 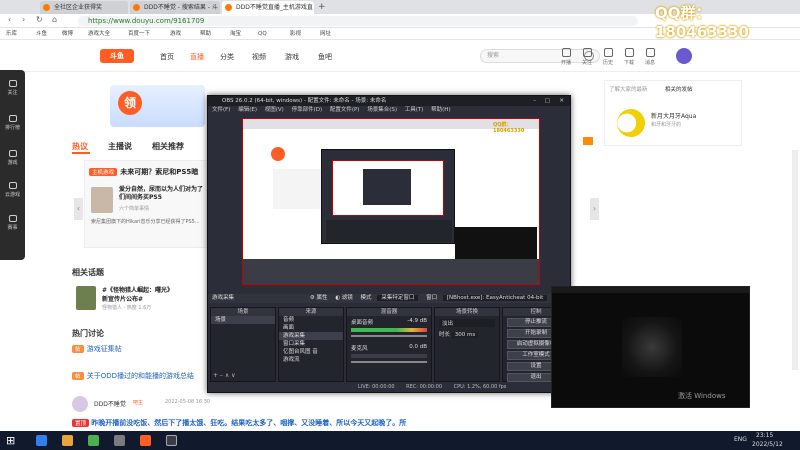 I want to click on bookmark: 游戏大全, so click(x=99, y=34).